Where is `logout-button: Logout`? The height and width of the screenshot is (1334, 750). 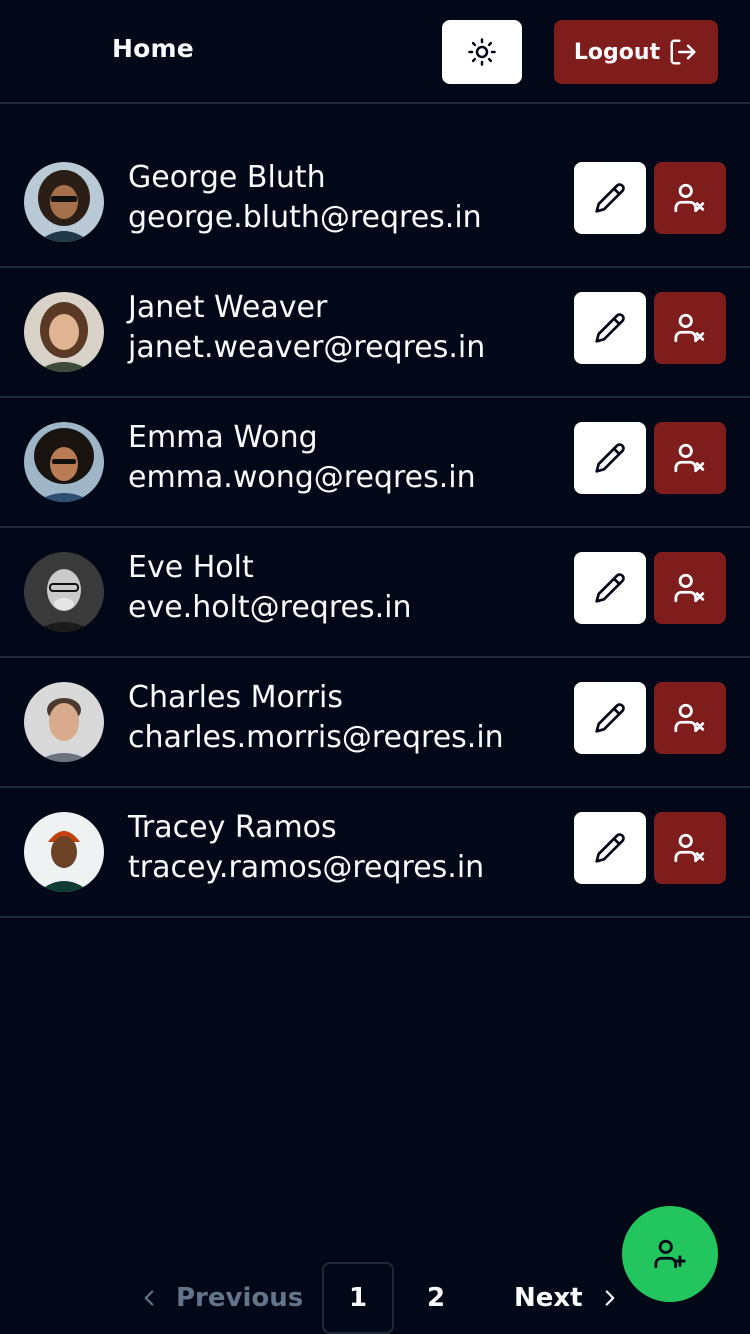 logout-button: Logout is located at coordinates (636, 52).